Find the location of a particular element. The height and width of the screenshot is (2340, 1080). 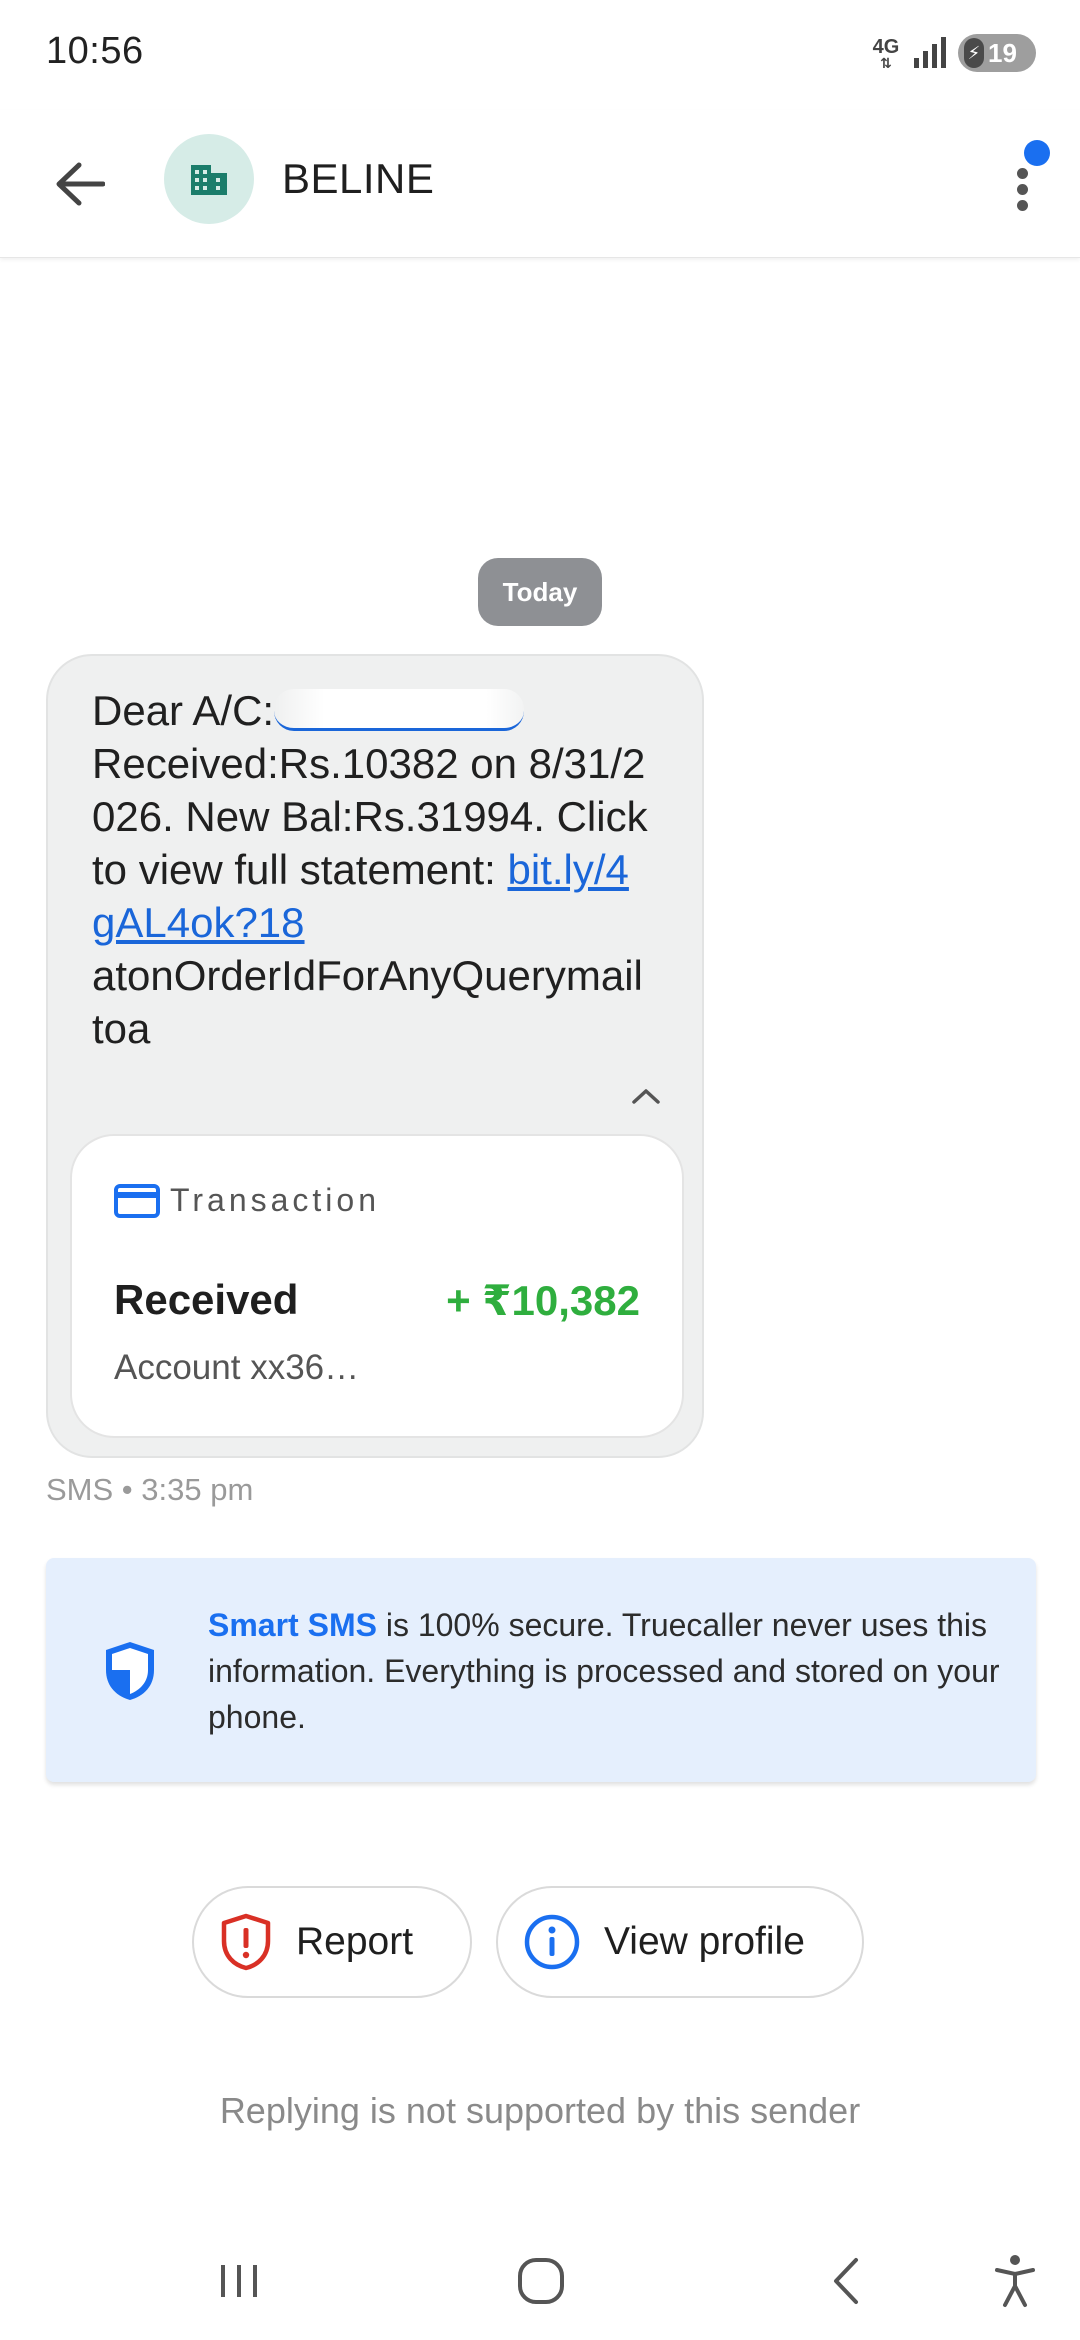

avatar is located at coordinates (209, 179).